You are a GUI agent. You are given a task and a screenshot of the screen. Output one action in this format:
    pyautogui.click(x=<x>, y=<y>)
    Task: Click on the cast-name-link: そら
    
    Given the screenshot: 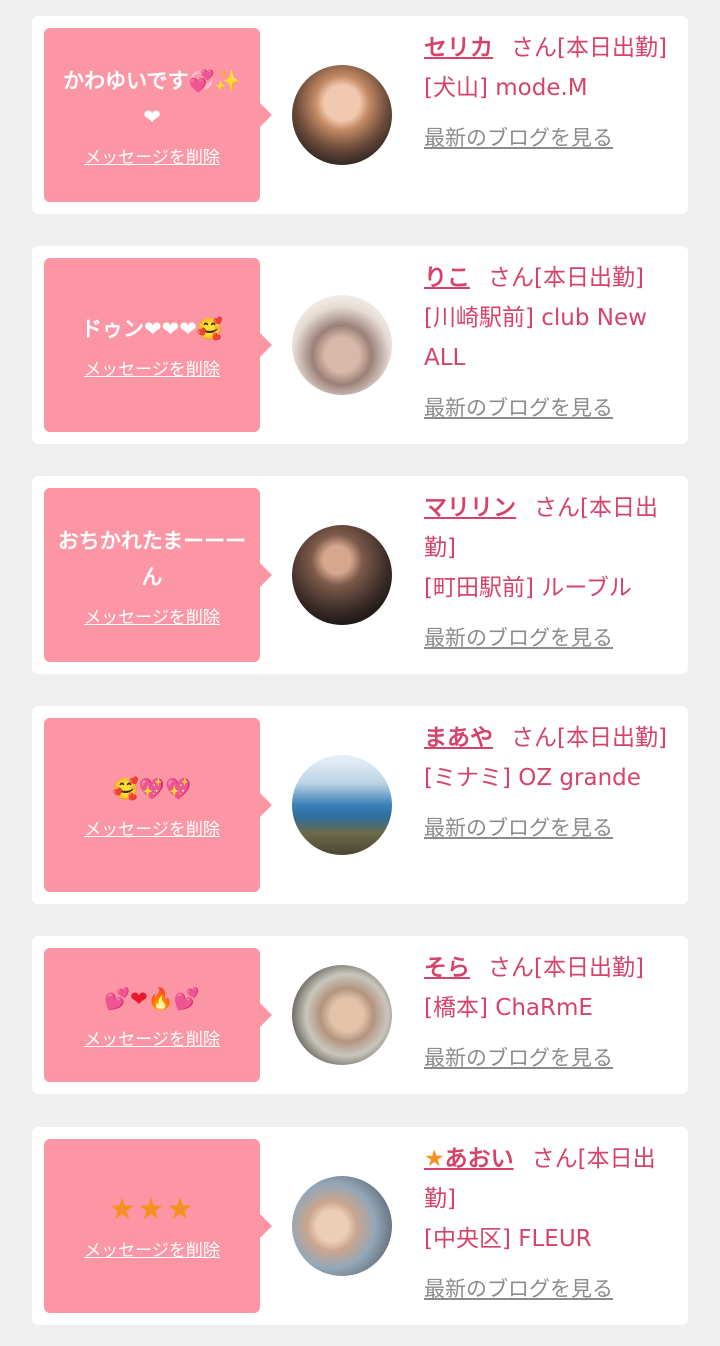 What is the action you would take?
    pyautogui.click(x=447, y=968)
    